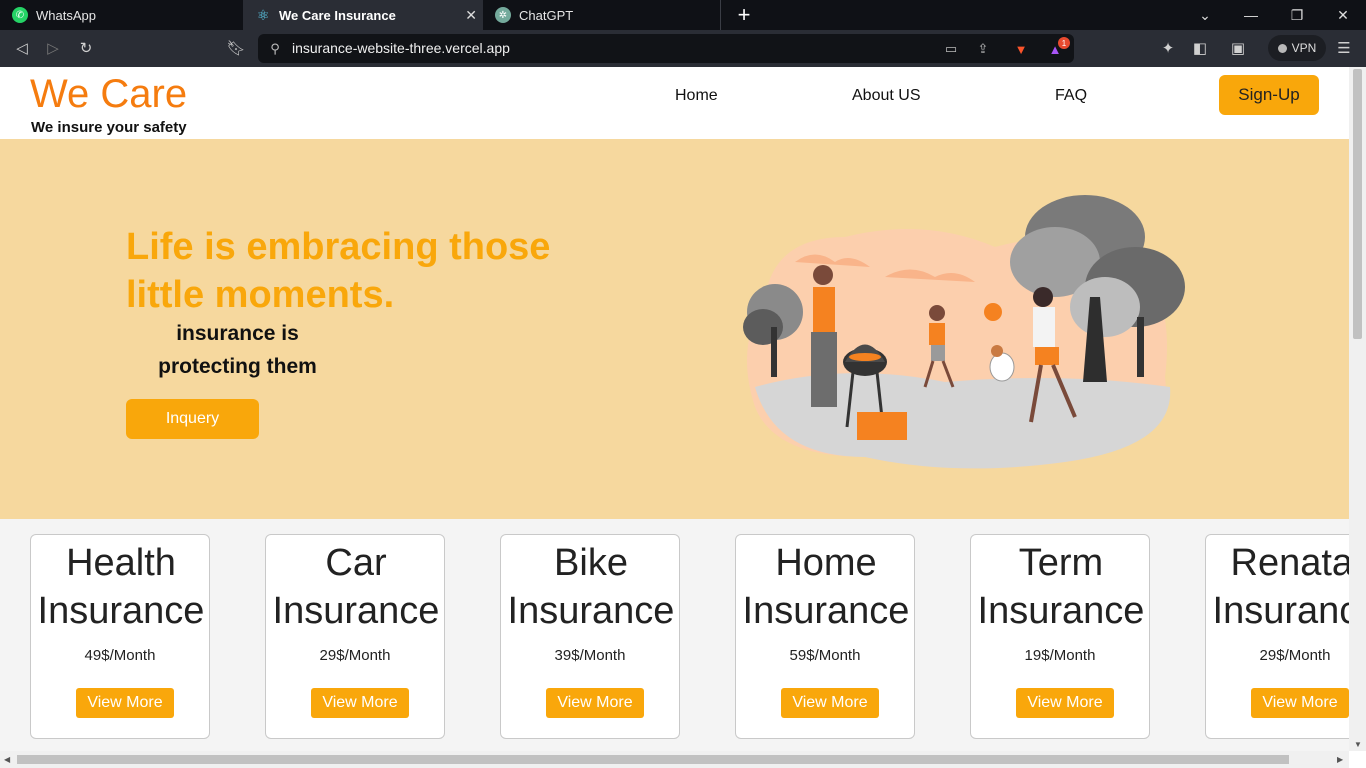 The height and width of the screenshot is (768, 1366). I want to click on card-title: Car, so click(356, 563).